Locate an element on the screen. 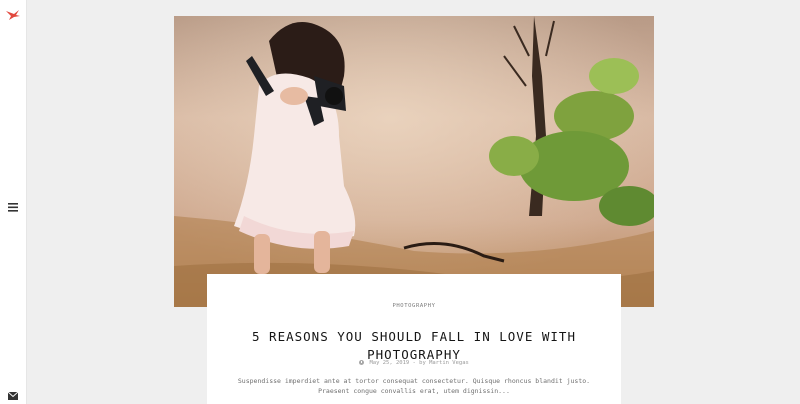 The height and width of the screenshot is (404, 800). clock-icon is located at coordinates (362, 362).